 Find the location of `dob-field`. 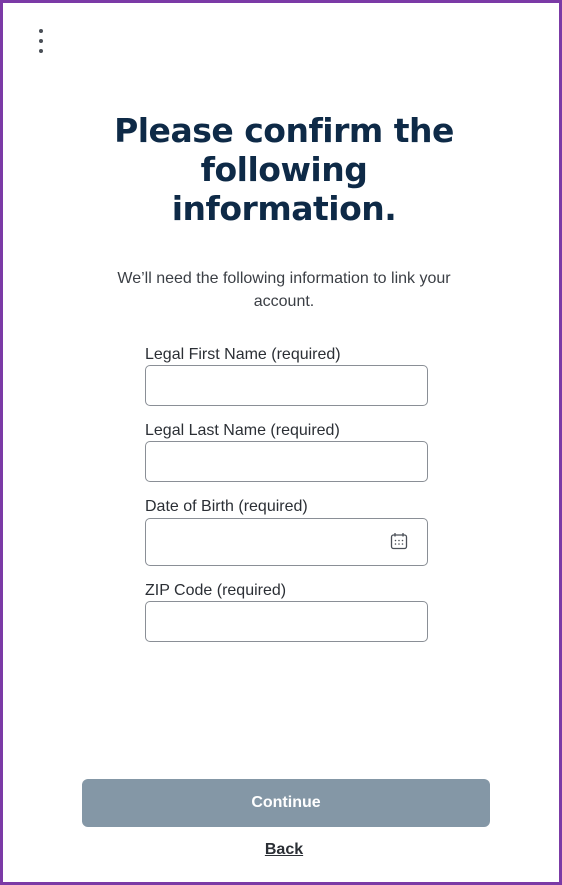

dob-field is located at coordinates (286, 542).